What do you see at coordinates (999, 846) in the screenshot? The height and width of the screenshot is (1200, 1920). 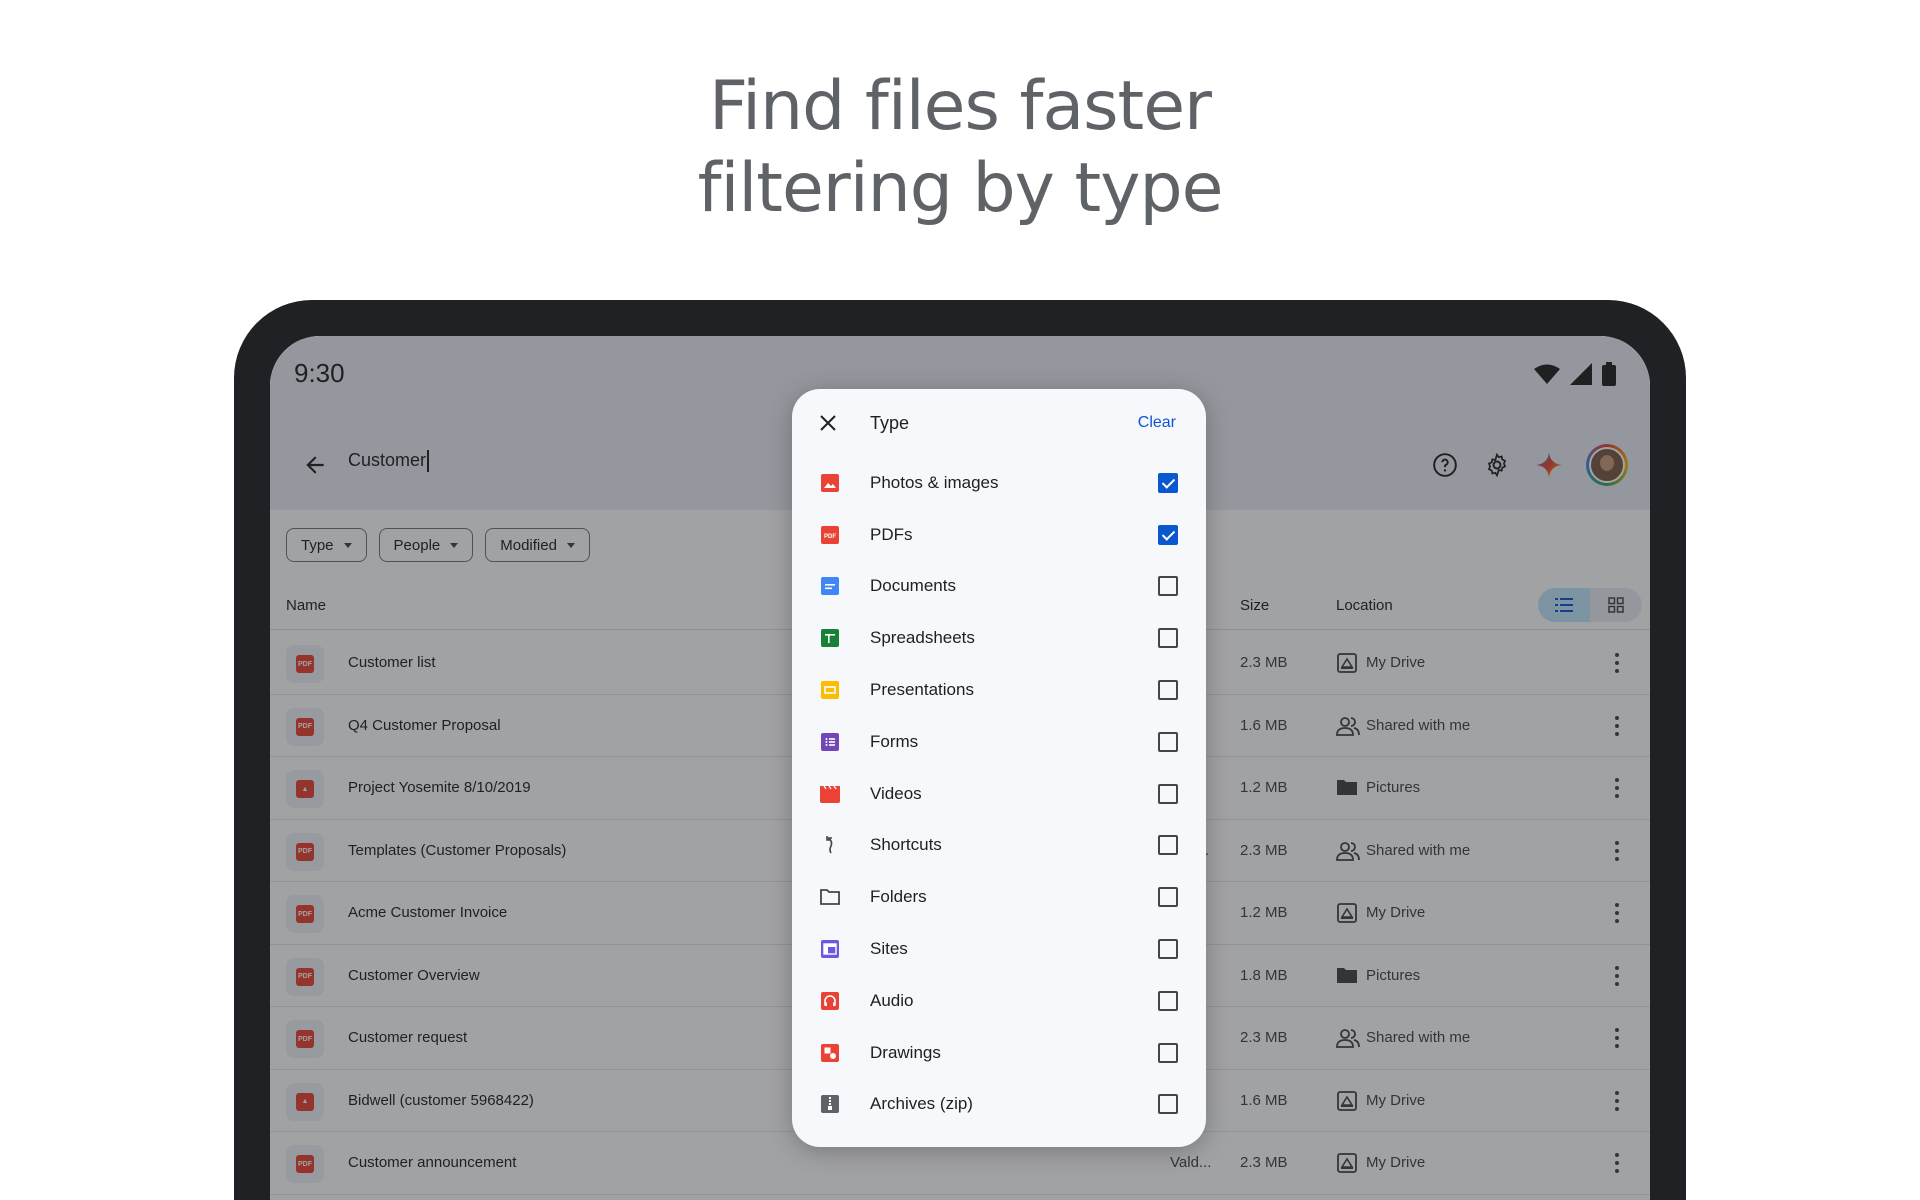 I see `type-option-shortcuts: Shortcuts` at bounding box center [999, 846].